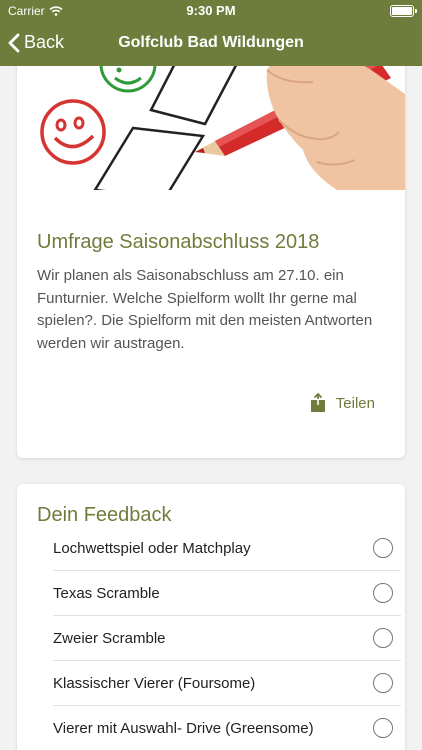 This screenshot has height=750, width=422. Describe the element at coordinates (317, 402) in the screenshot. I see `share-icon` at that location.